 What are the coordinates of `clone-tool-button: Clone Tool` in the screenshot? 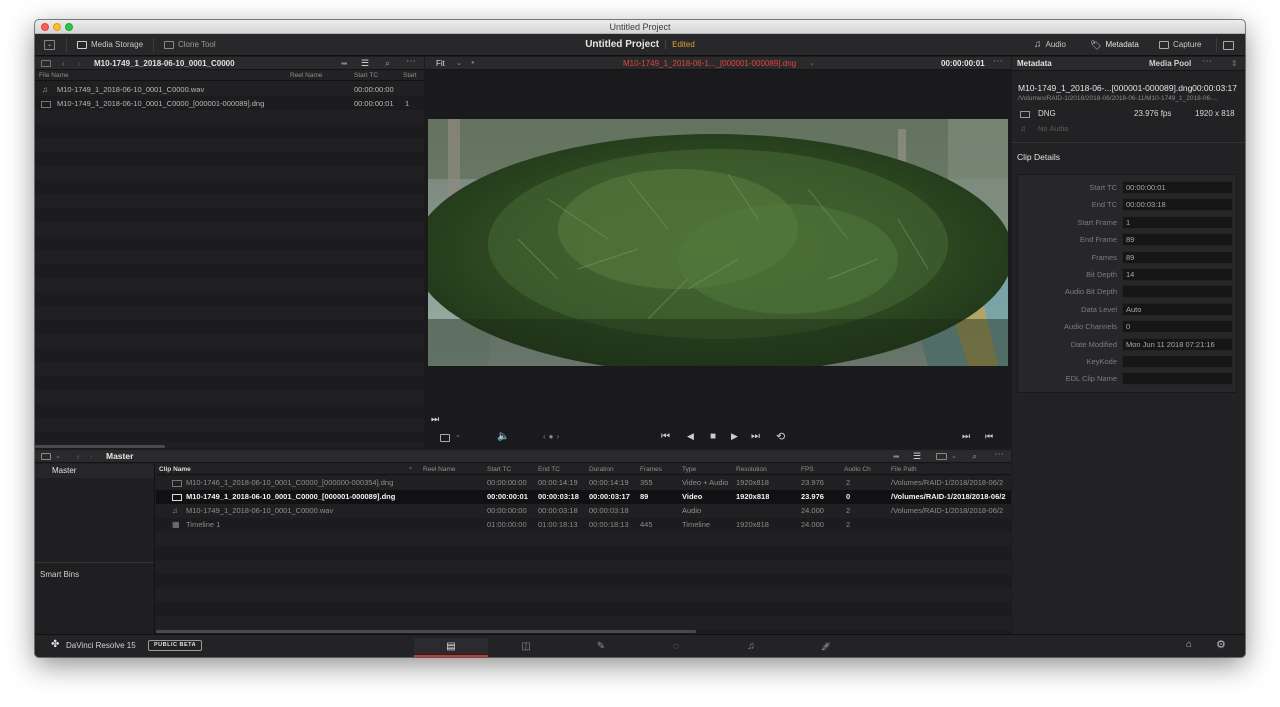 It's located at (190, 45).